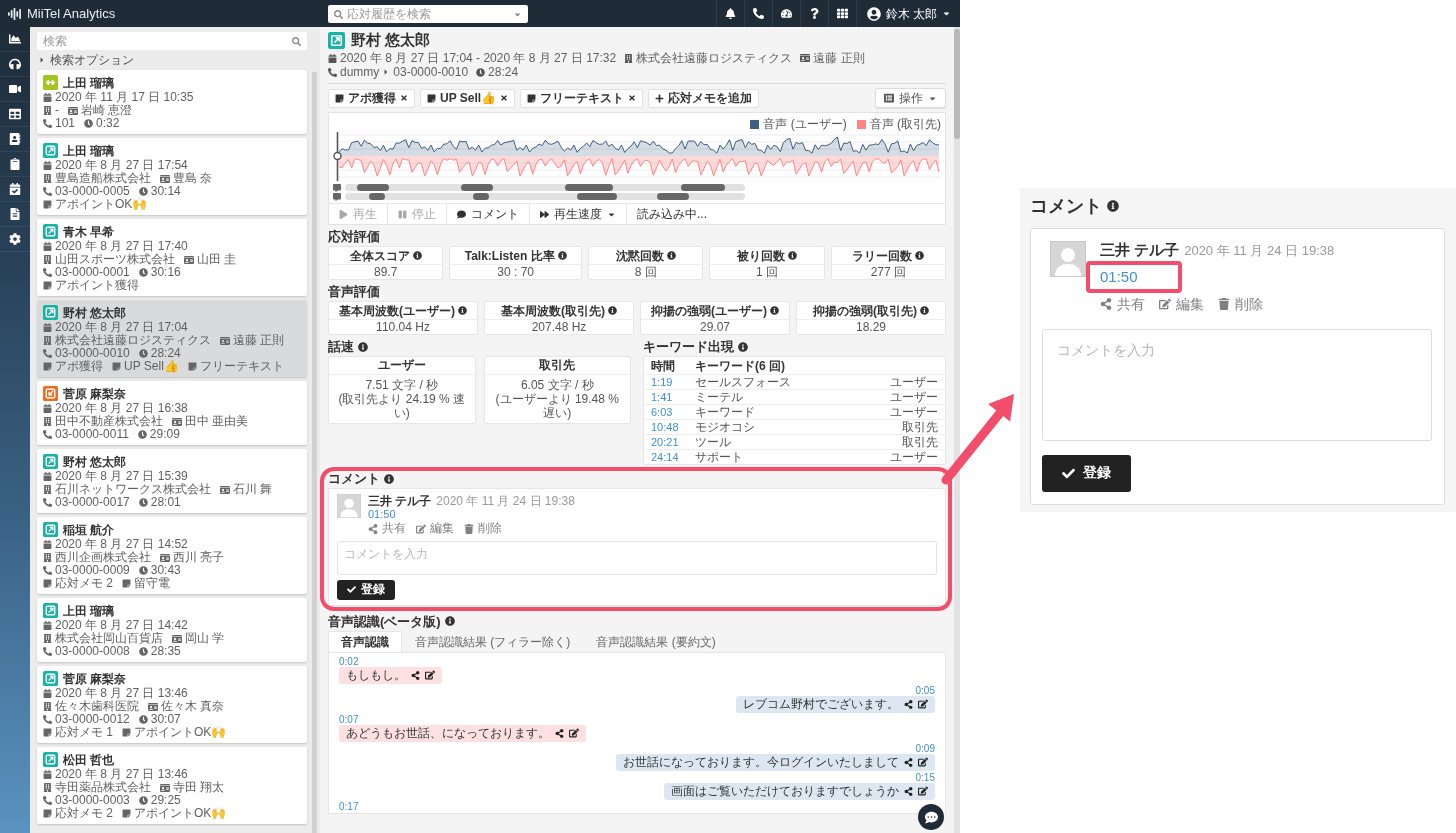 This screenshot has width=1456, height=833. What do you see at coordinates (172, 413) in the screenshot?
I see `call-card: 菅原 麻梨奈 2020 年 8 月 27 日 16:38 田中不動産株式会社 田中 亜由美 03-0000-0011 29:09` at bounding box center [172, 413].